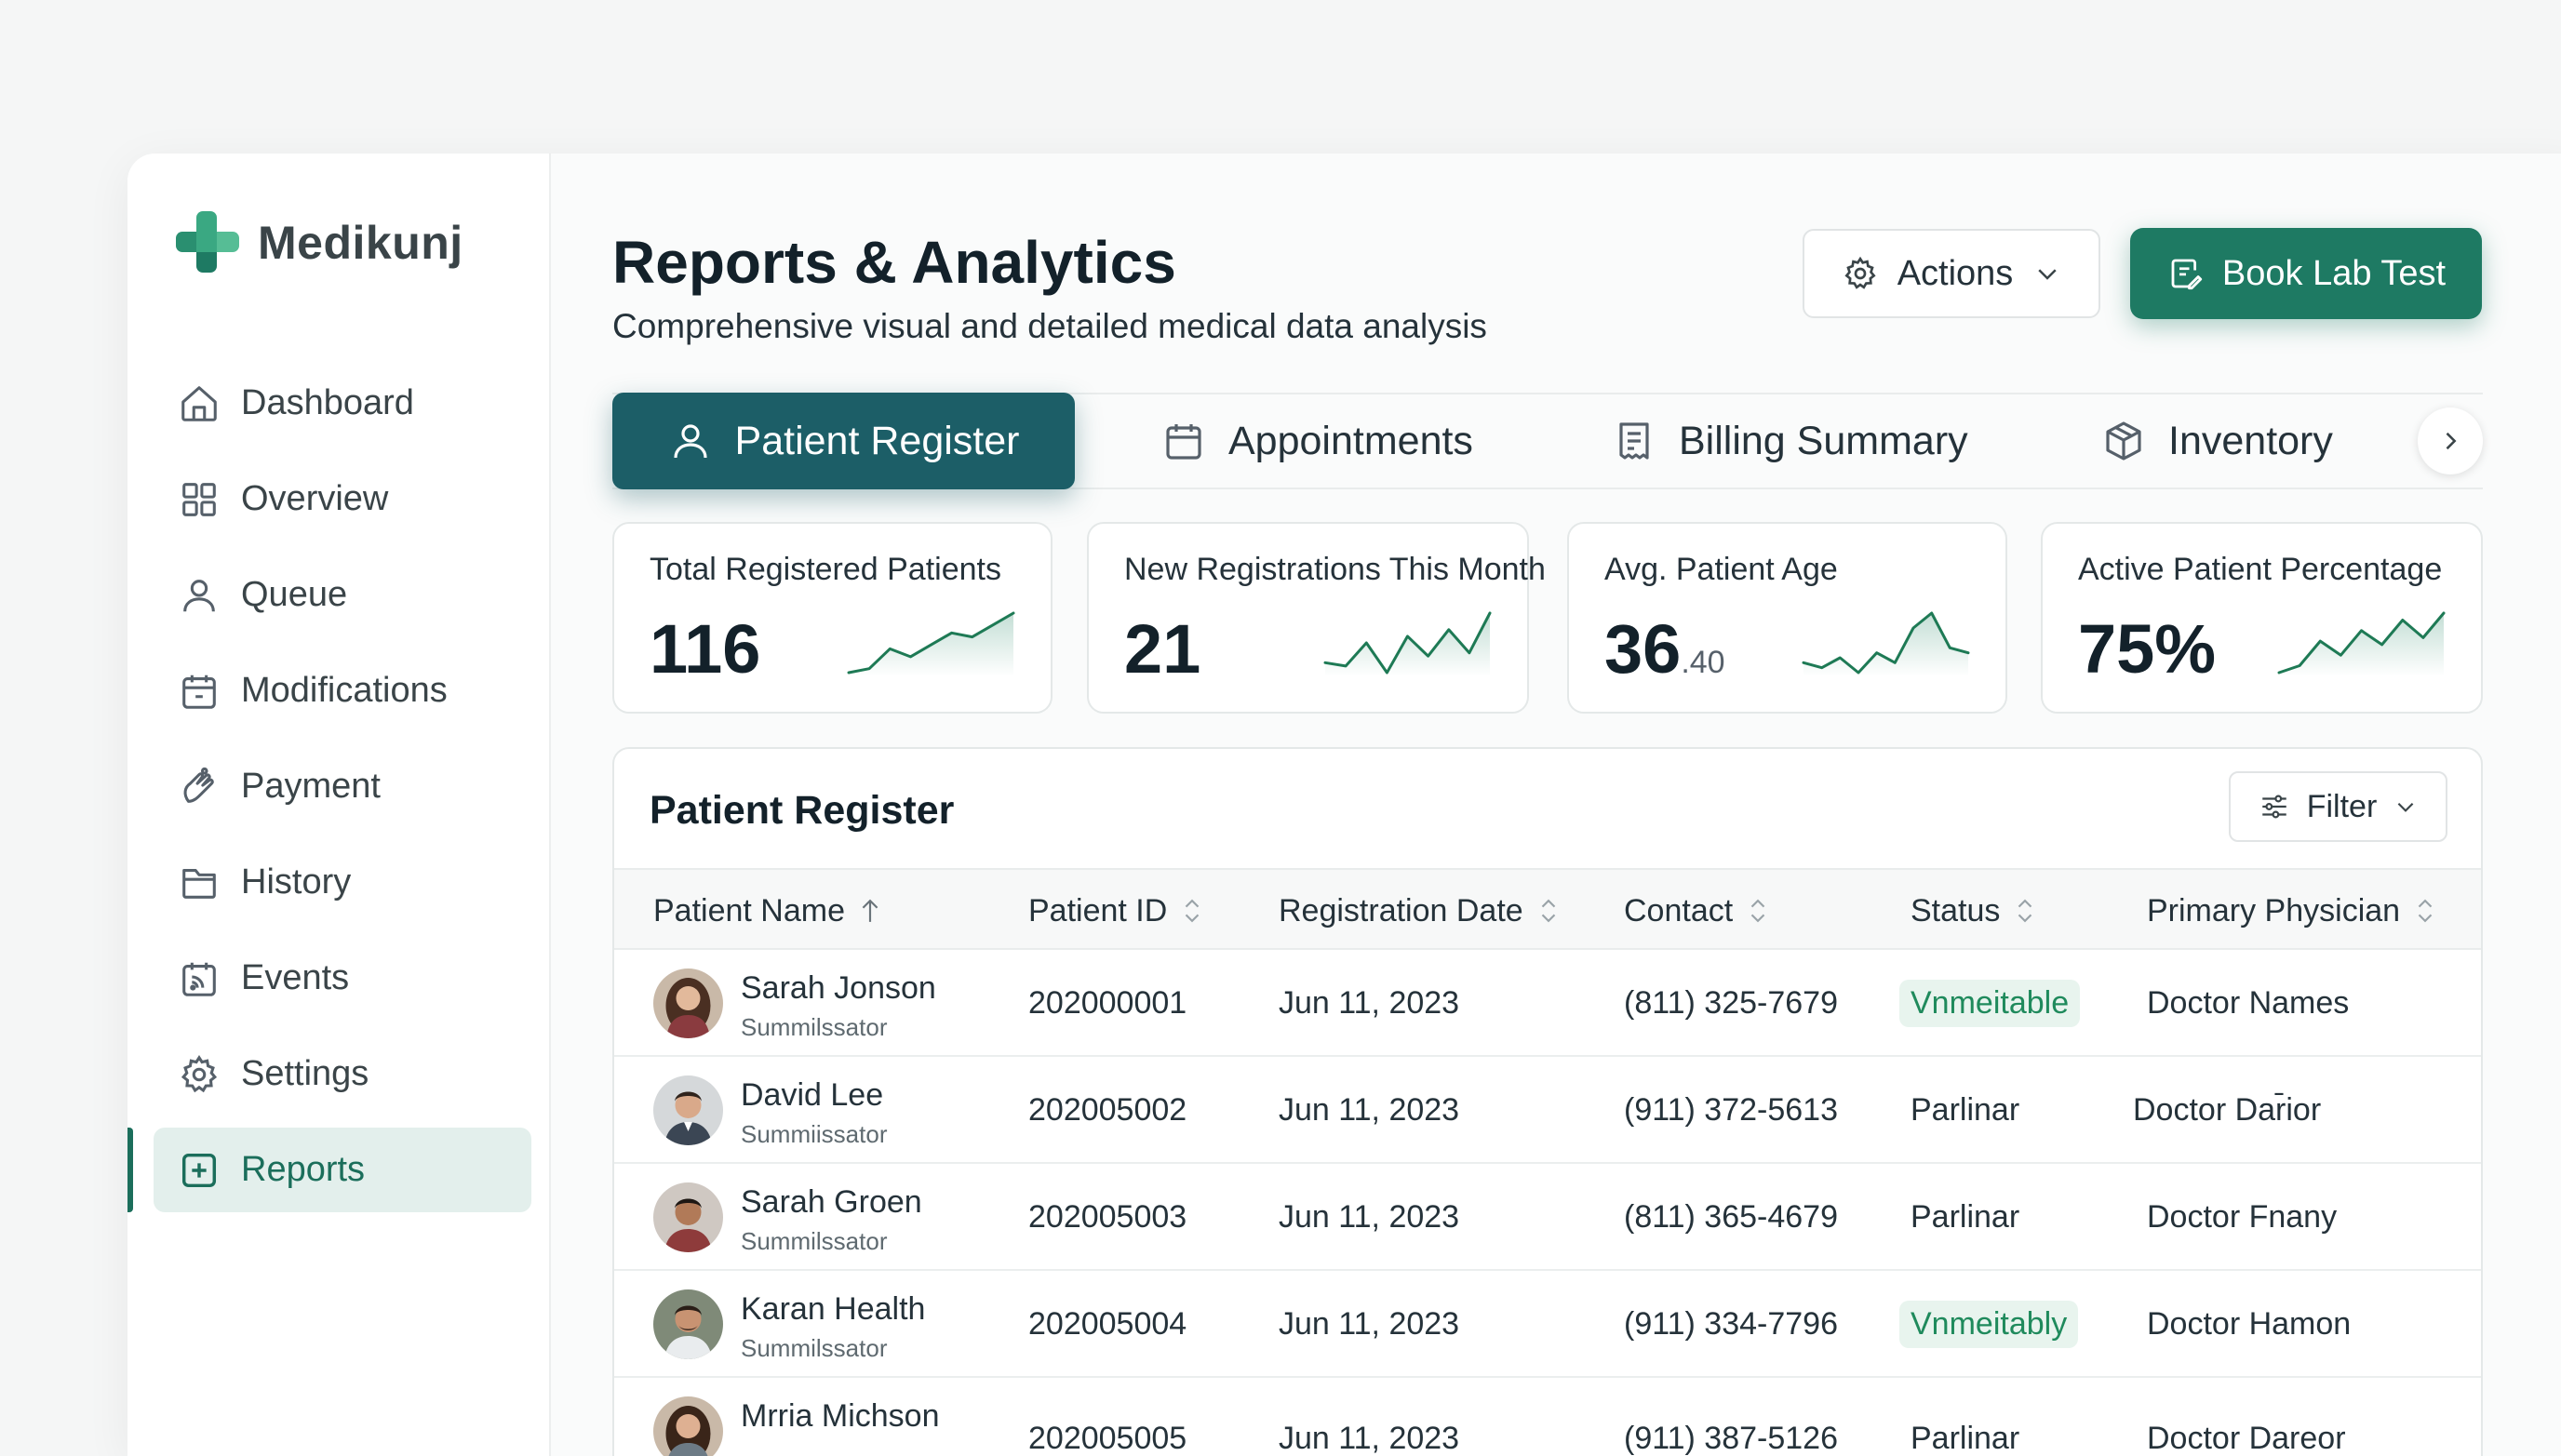 The width and height of the screenshot is (2561, 1456). What do you see at coordinates (296, 882) in the screenshot?
I see `sidebar-item-label: History` at bounding box center [296, 882].